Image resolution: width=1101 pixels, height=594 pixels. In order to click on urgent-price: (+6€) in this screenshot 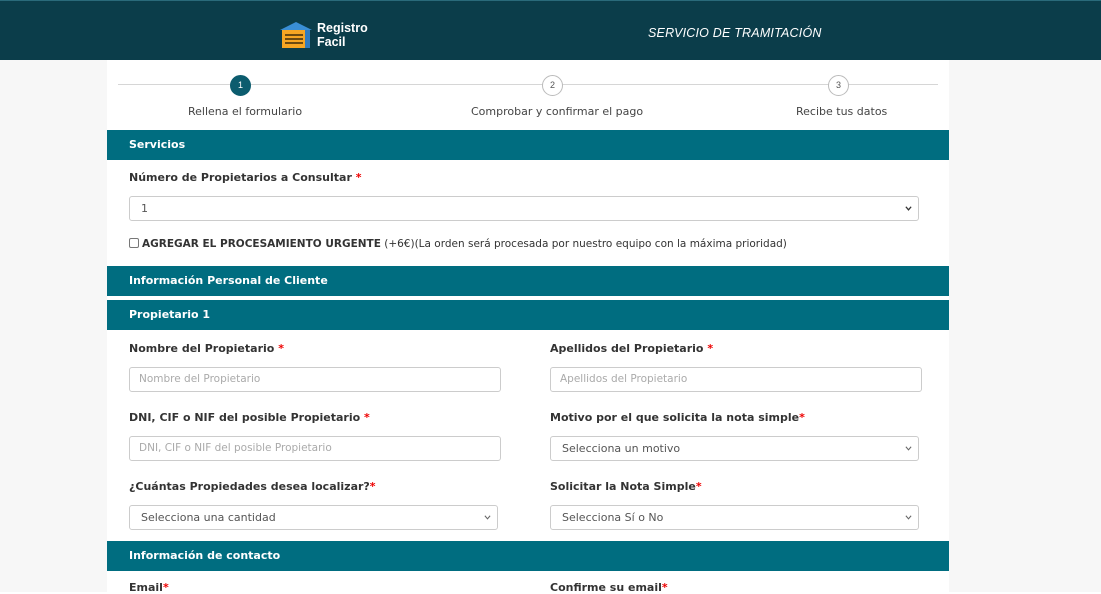, I will do `click(399, 244)`.